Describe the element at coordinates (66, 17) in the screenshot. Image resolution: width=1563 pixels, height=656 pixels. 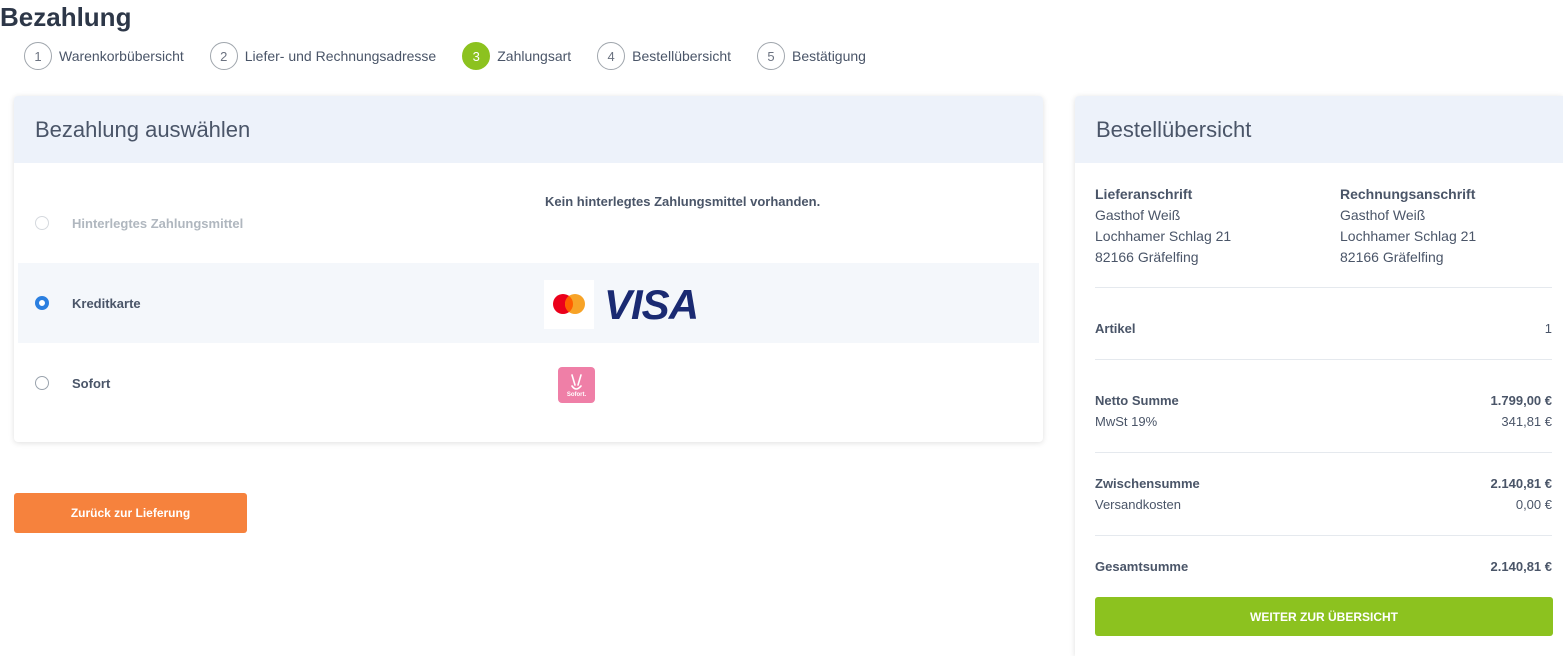
I see `page-title: Bezahlung` at that location.